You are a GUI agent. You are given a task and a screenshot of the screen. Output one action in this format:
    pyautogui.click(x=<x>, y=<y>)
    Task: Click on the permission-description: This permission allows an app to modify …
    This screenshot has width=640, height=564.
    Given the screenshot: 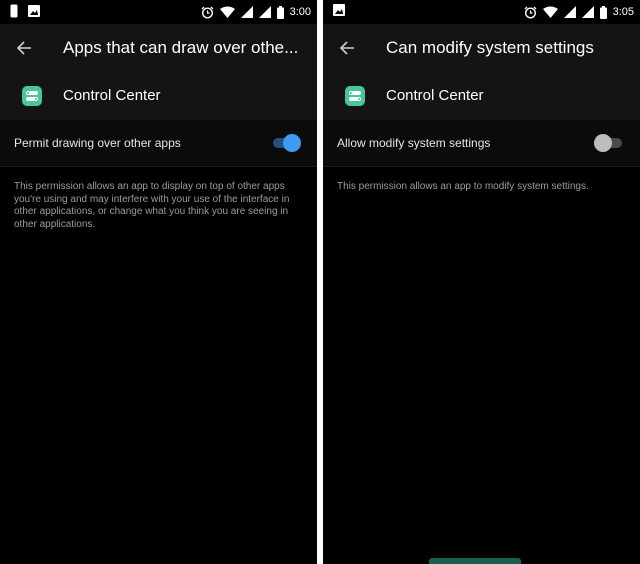 What is the action you would take?
    pyautogui.click(x=463, y=186)
    